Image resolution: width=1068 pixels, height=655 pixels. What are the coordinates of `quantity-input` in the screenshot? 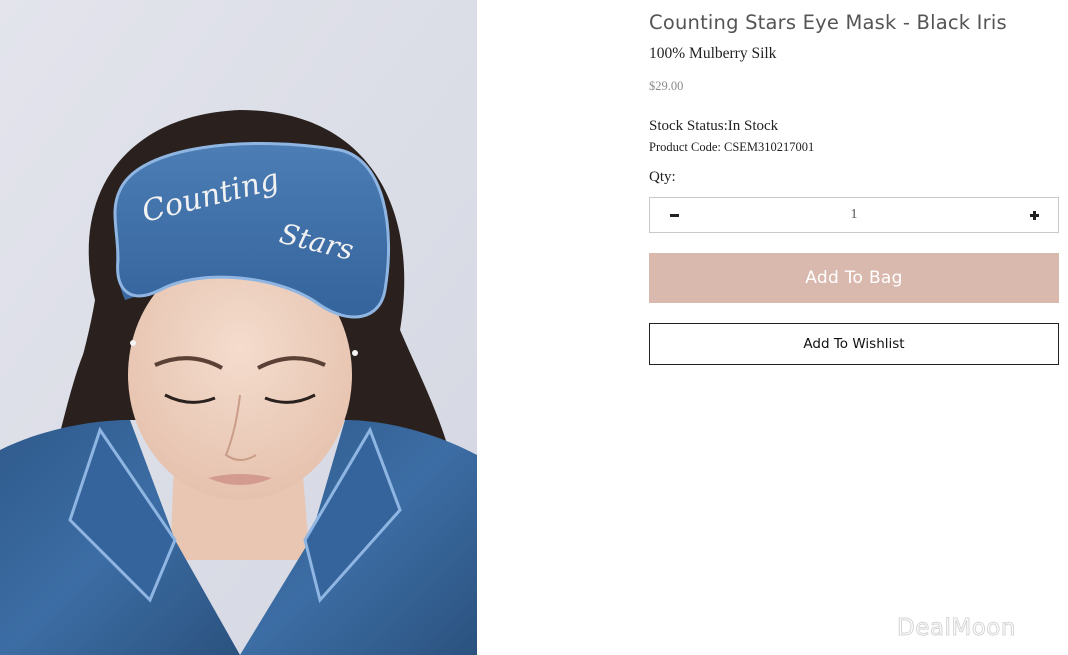 It's located at (854, 215).